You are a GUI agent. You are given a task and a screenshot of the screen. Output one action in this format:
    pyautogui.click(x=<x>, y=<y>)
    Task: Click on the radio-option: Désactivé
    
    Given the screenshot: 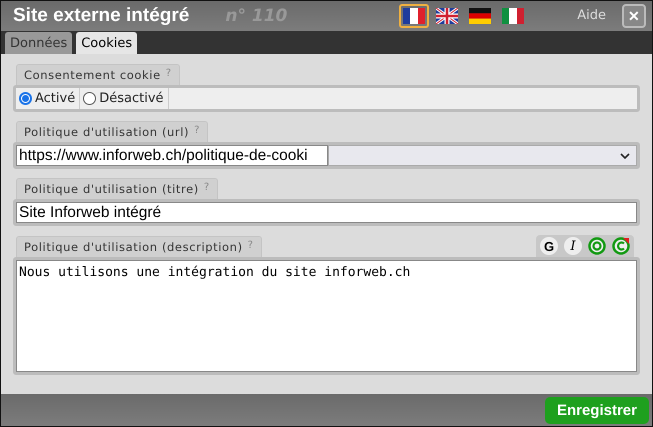 What is the action you would take?
    pyautogui.click(x=124, y=99)
    